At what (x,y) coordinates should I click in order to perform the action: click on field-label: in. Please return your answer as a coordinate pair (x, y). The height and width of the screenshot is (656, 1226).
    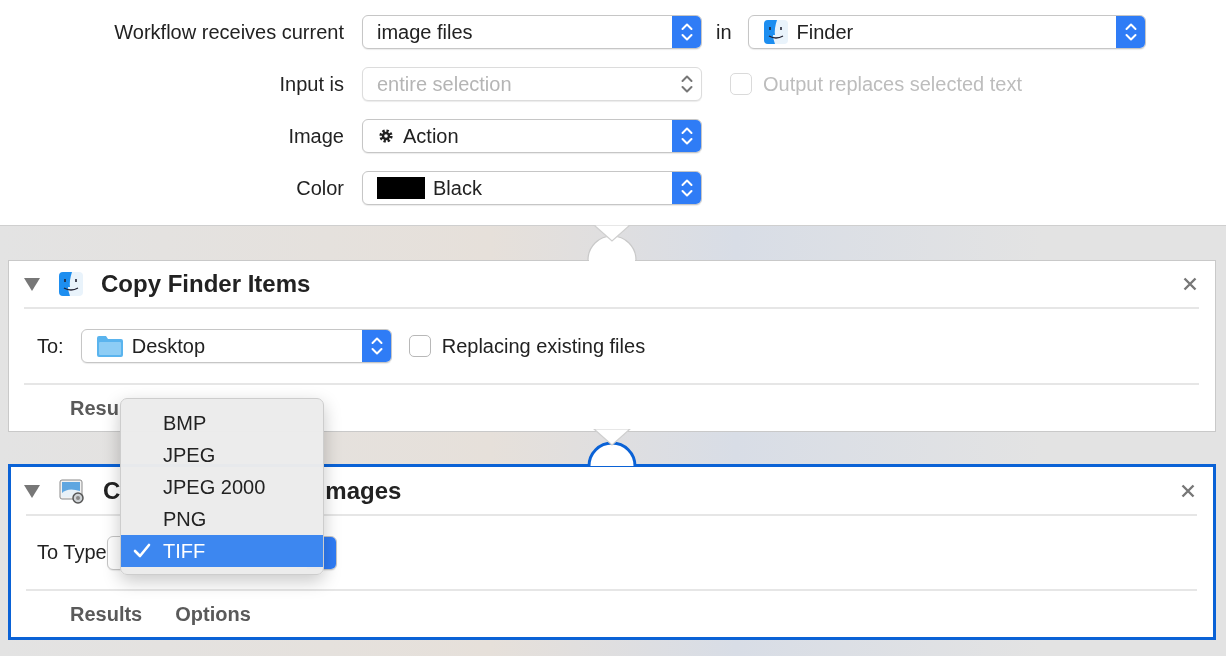
    Looking at the image, I should click on (724, 32).